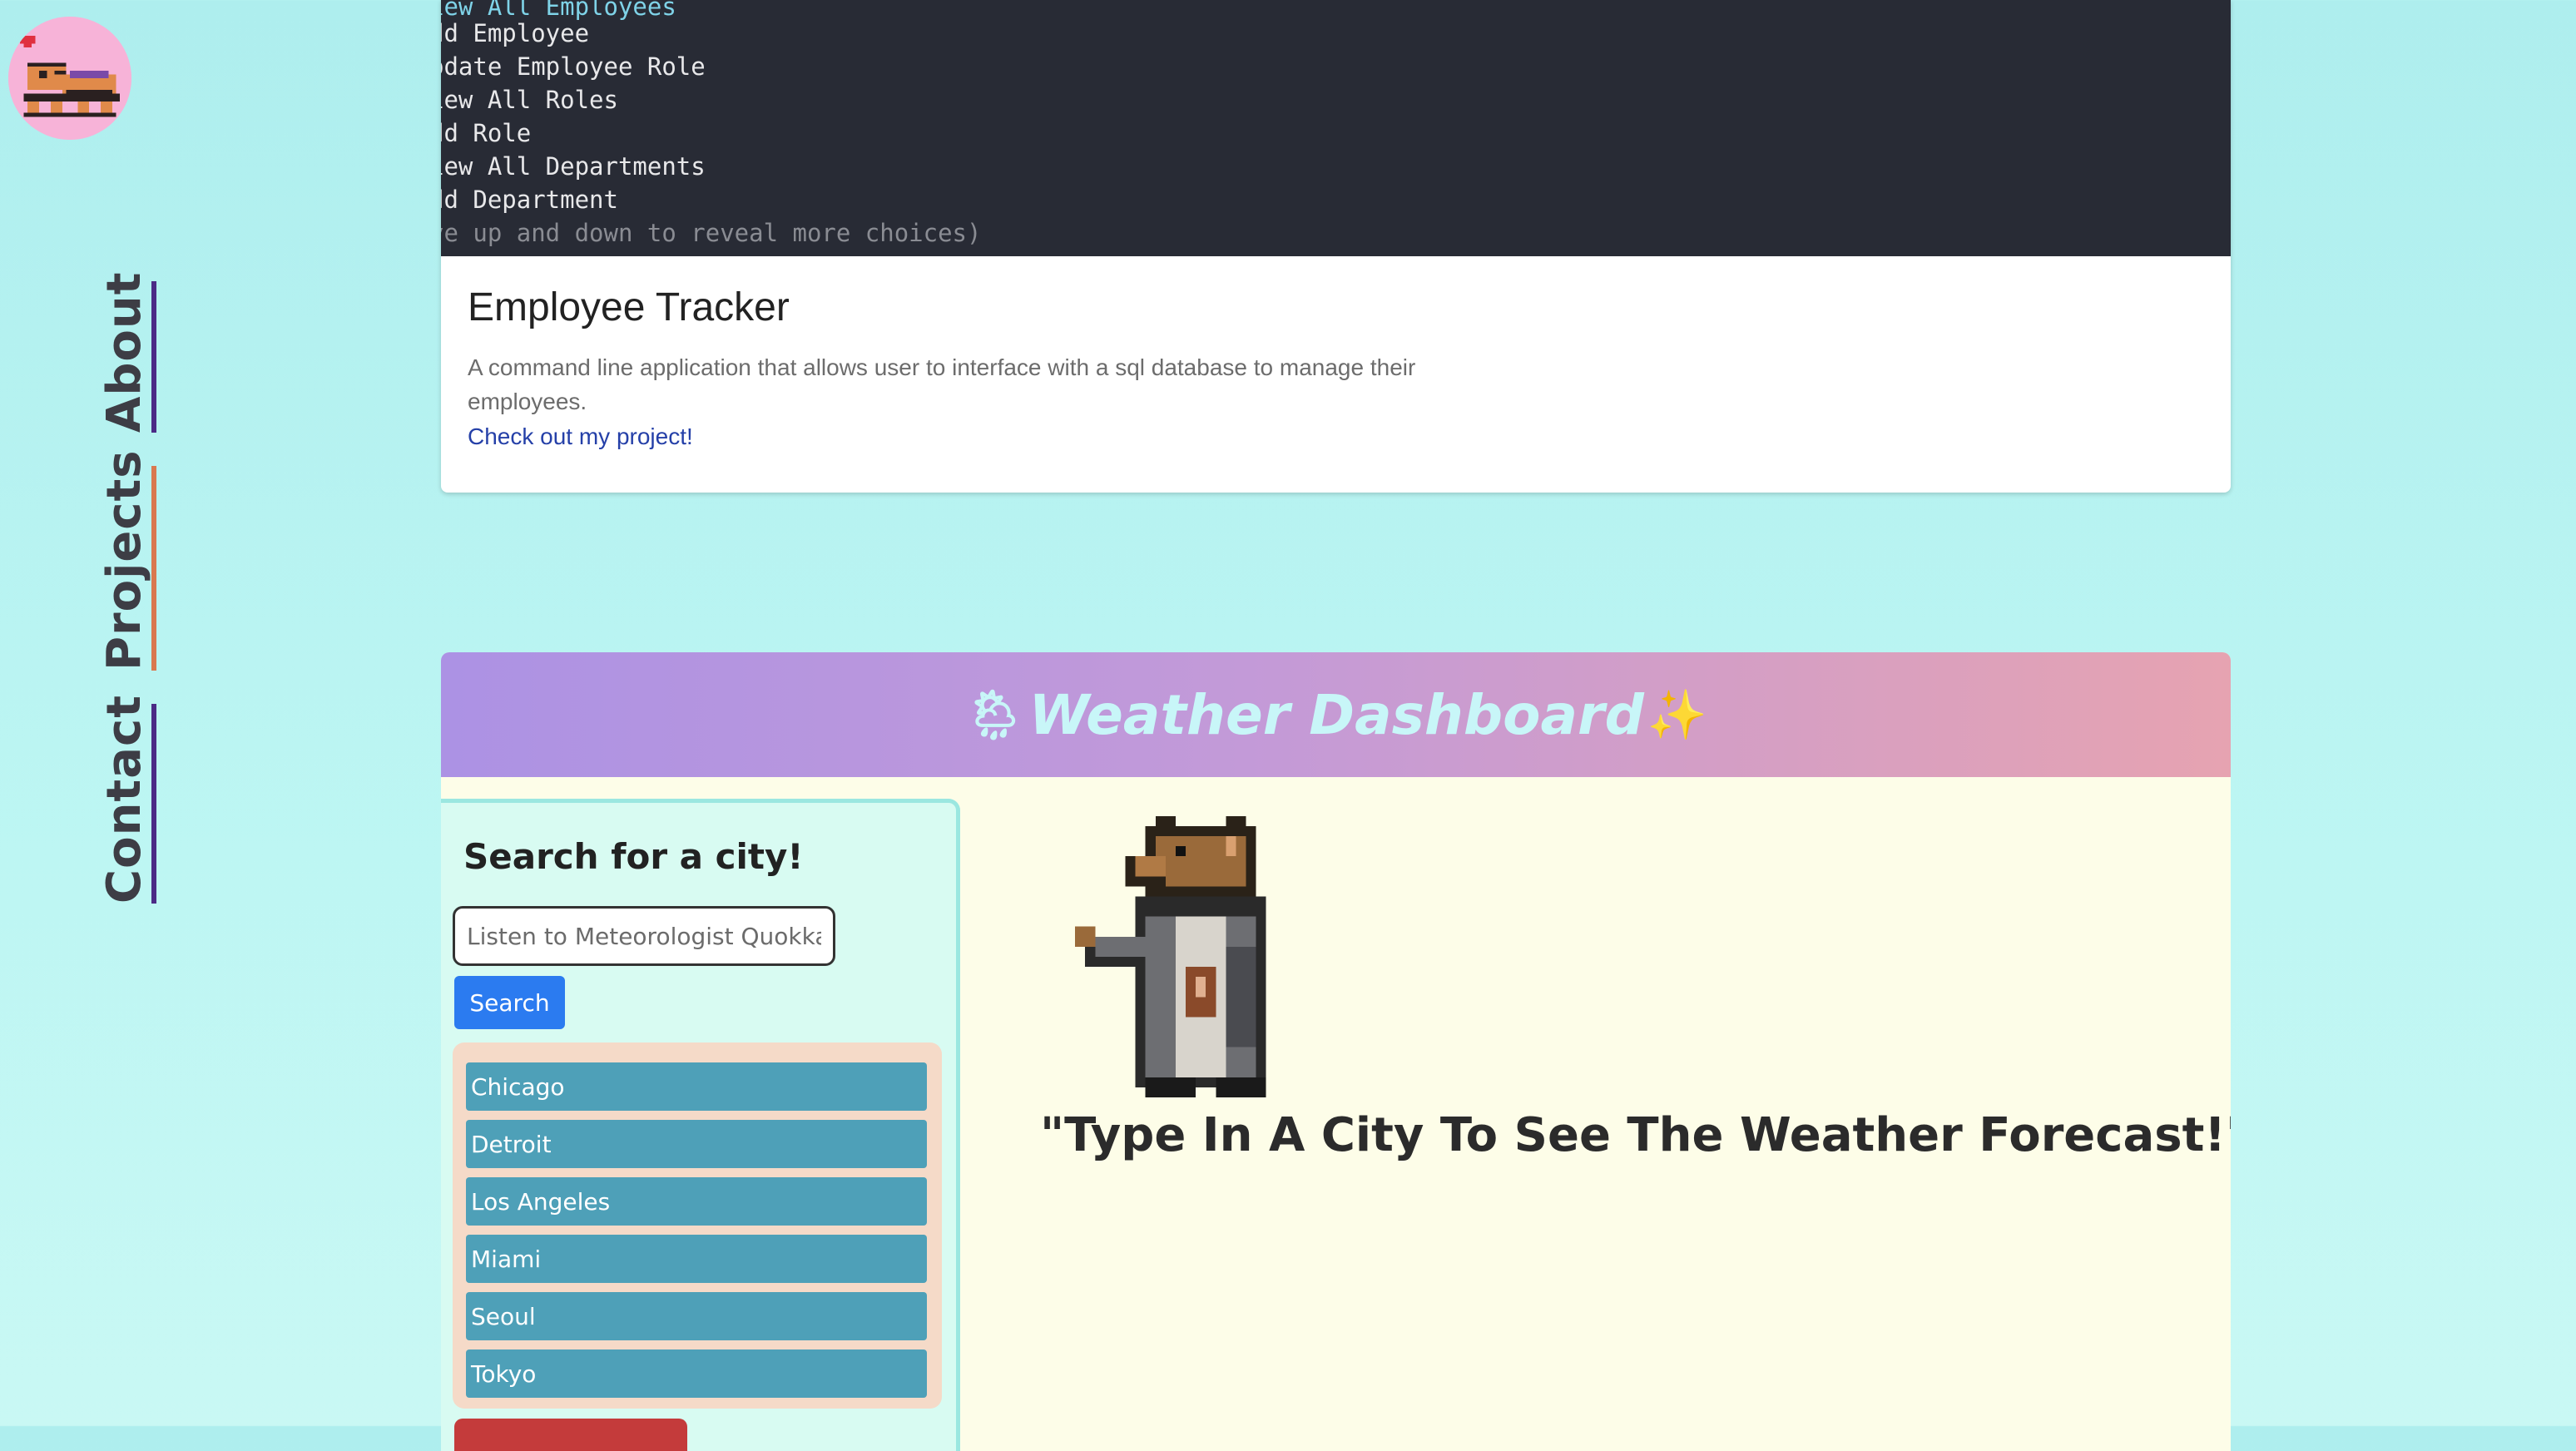 This screenshot has height=1451, width=2576. I want to click on history-city-button: Tokyo, so click(697, 1373).